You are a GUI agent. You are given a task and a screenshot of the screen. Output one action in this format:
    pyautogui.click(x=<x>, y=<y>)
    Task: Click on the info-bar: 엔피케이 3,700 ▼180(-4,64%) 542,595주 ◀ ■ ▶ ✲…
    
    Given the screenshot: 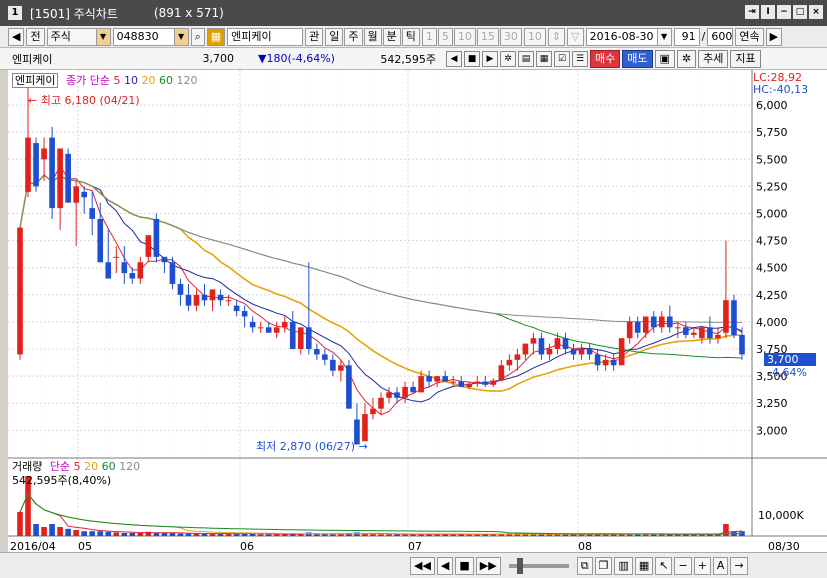 What is the action you would take?
    pyautogui.click(x=413, y=59)
    